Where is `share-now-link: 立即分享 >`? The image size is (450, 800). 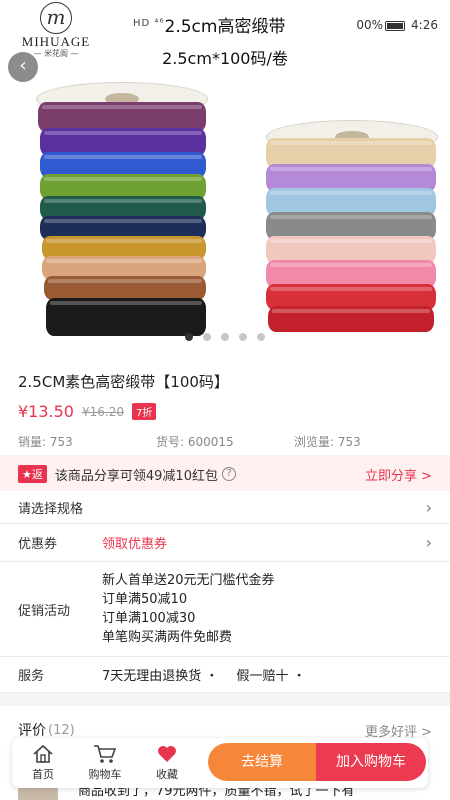
share-now-link: 立即分享 > is located at coordinates (398, 474).